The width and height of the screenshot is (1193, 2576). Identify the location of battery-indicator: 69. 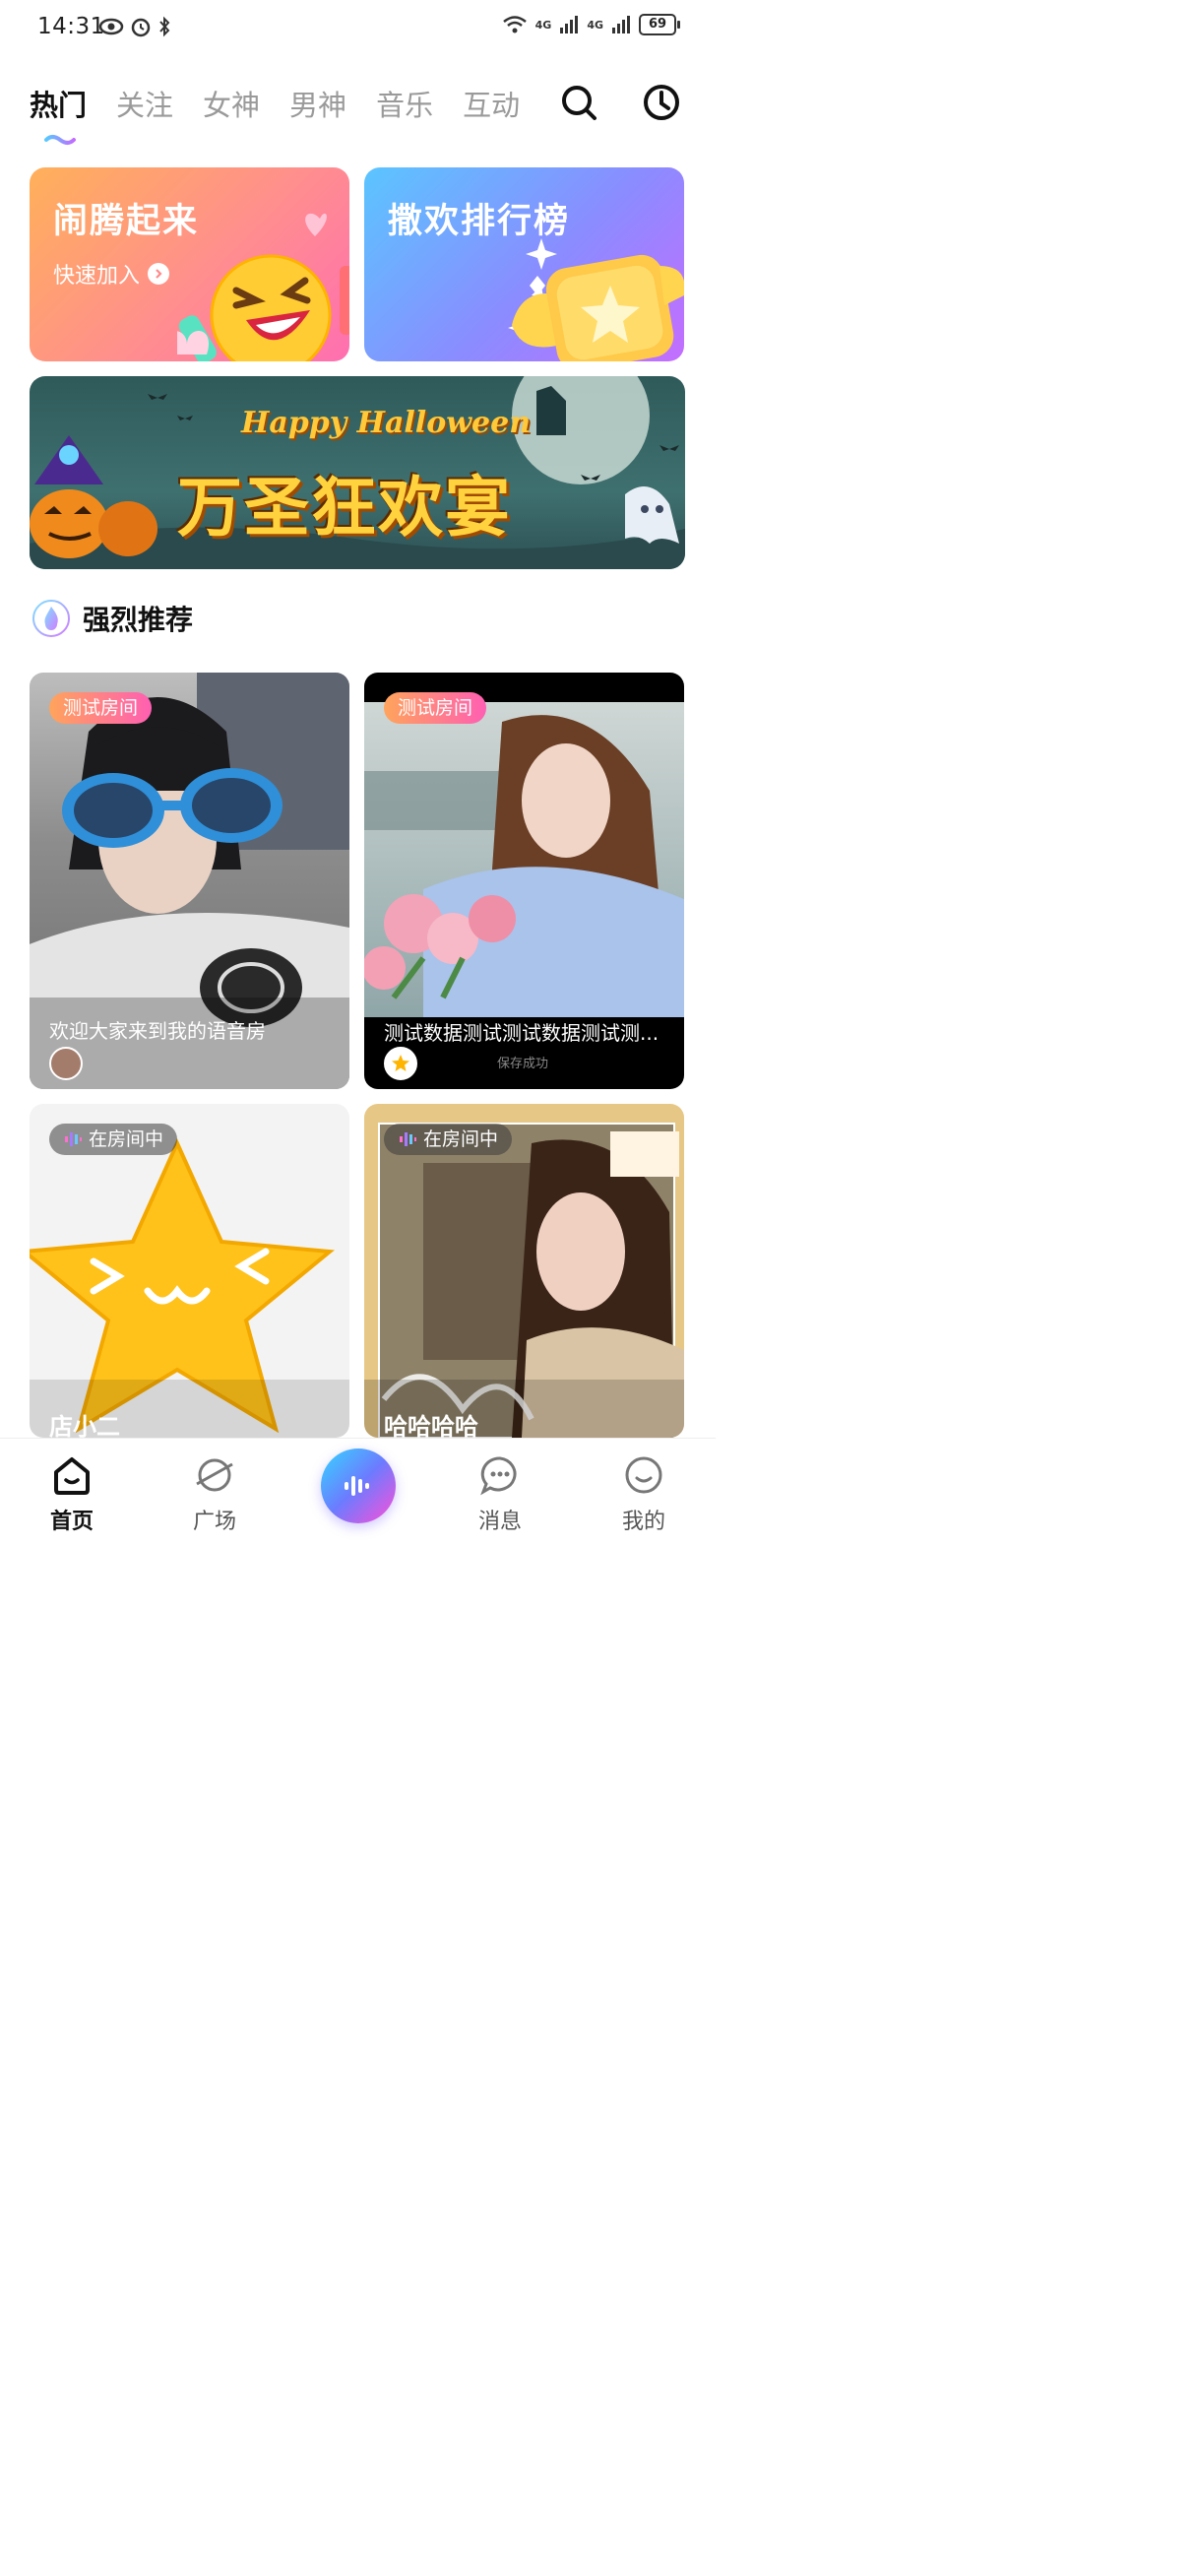
(659, 24).